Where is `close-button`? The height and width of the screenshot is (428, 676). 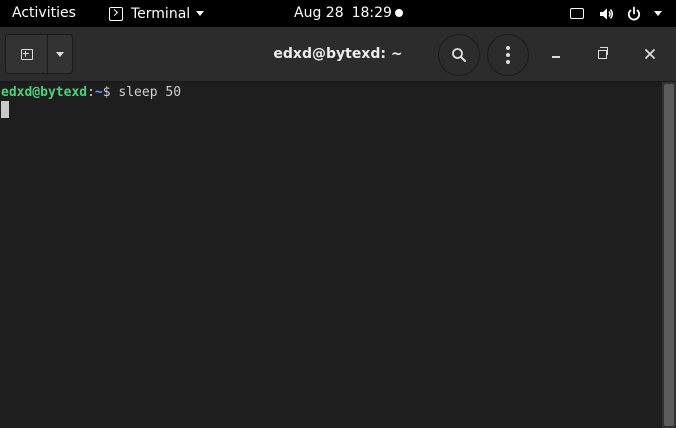 close-button is located at coordinates (650, 54).